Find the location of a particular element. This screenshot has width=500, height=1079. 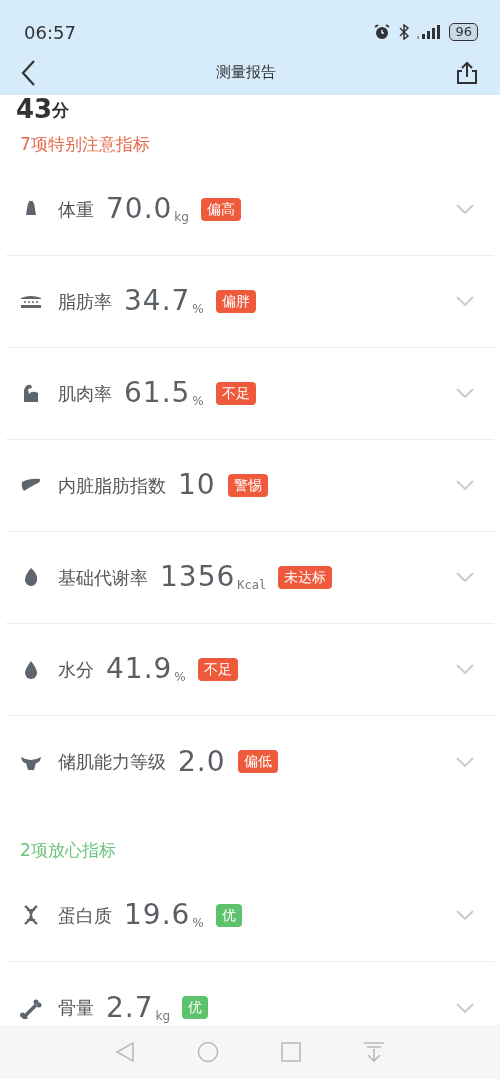

section-title: 7项特别注意指标 is located at coordinates (85, 144).